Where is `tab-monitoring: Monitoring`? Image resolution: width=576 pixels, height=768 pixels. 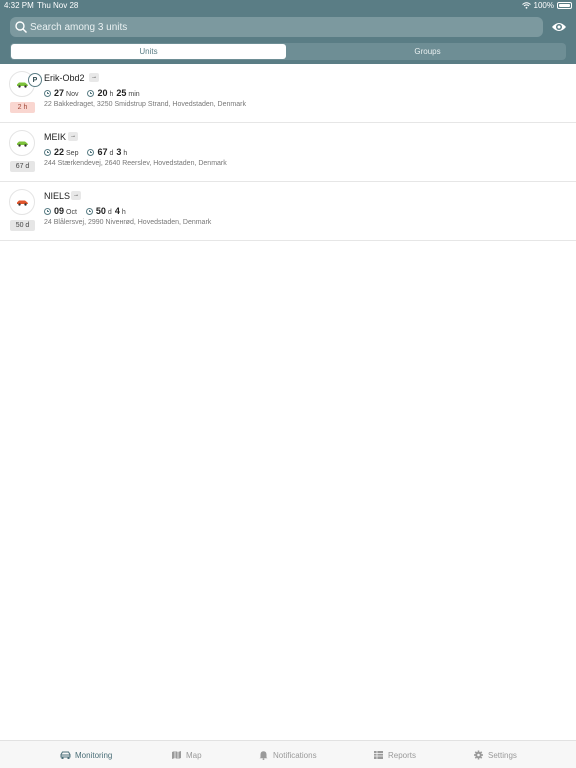
tab-monitoring: Monitoring is located at coordinates (86, 755).